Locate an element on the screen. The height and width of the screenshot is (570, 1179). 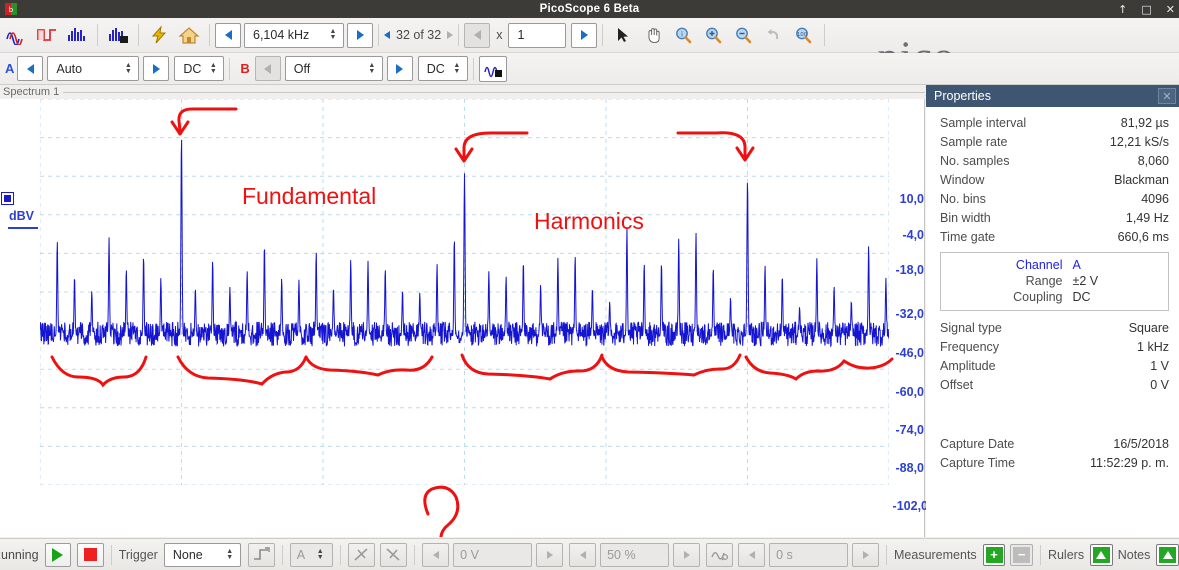
channel-a-range-decrease-button is located at coordinates (30, 68).